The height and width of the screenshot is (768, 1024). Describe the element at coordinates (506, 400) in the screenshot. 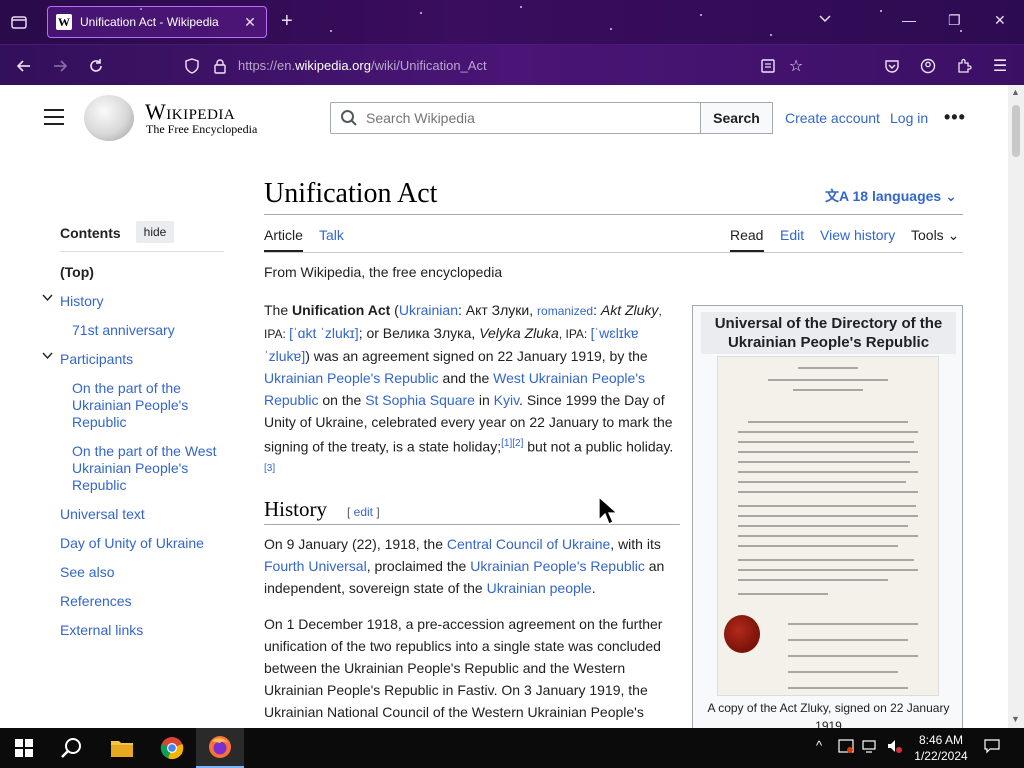

I see `link-kyiv: Kyiv` at that location.